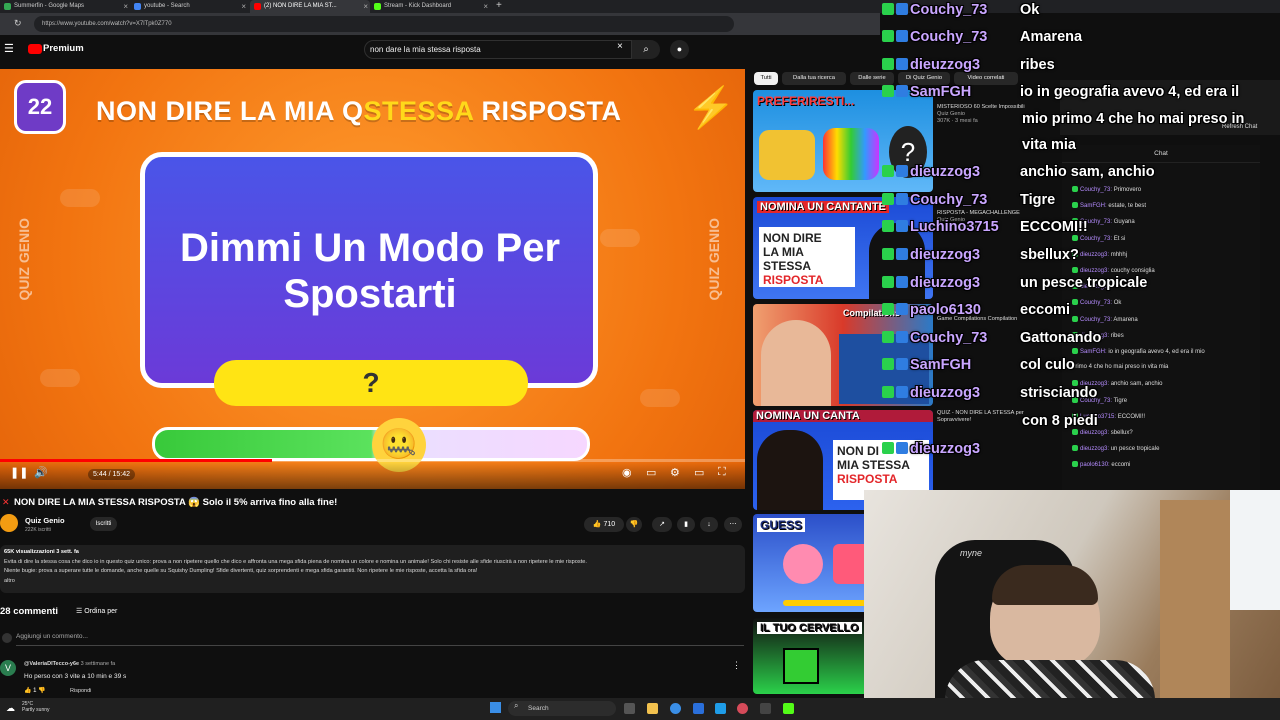 This screenshot has width=1280, height=720. I want to click on reload-icon: ↻, so click(18, 23).